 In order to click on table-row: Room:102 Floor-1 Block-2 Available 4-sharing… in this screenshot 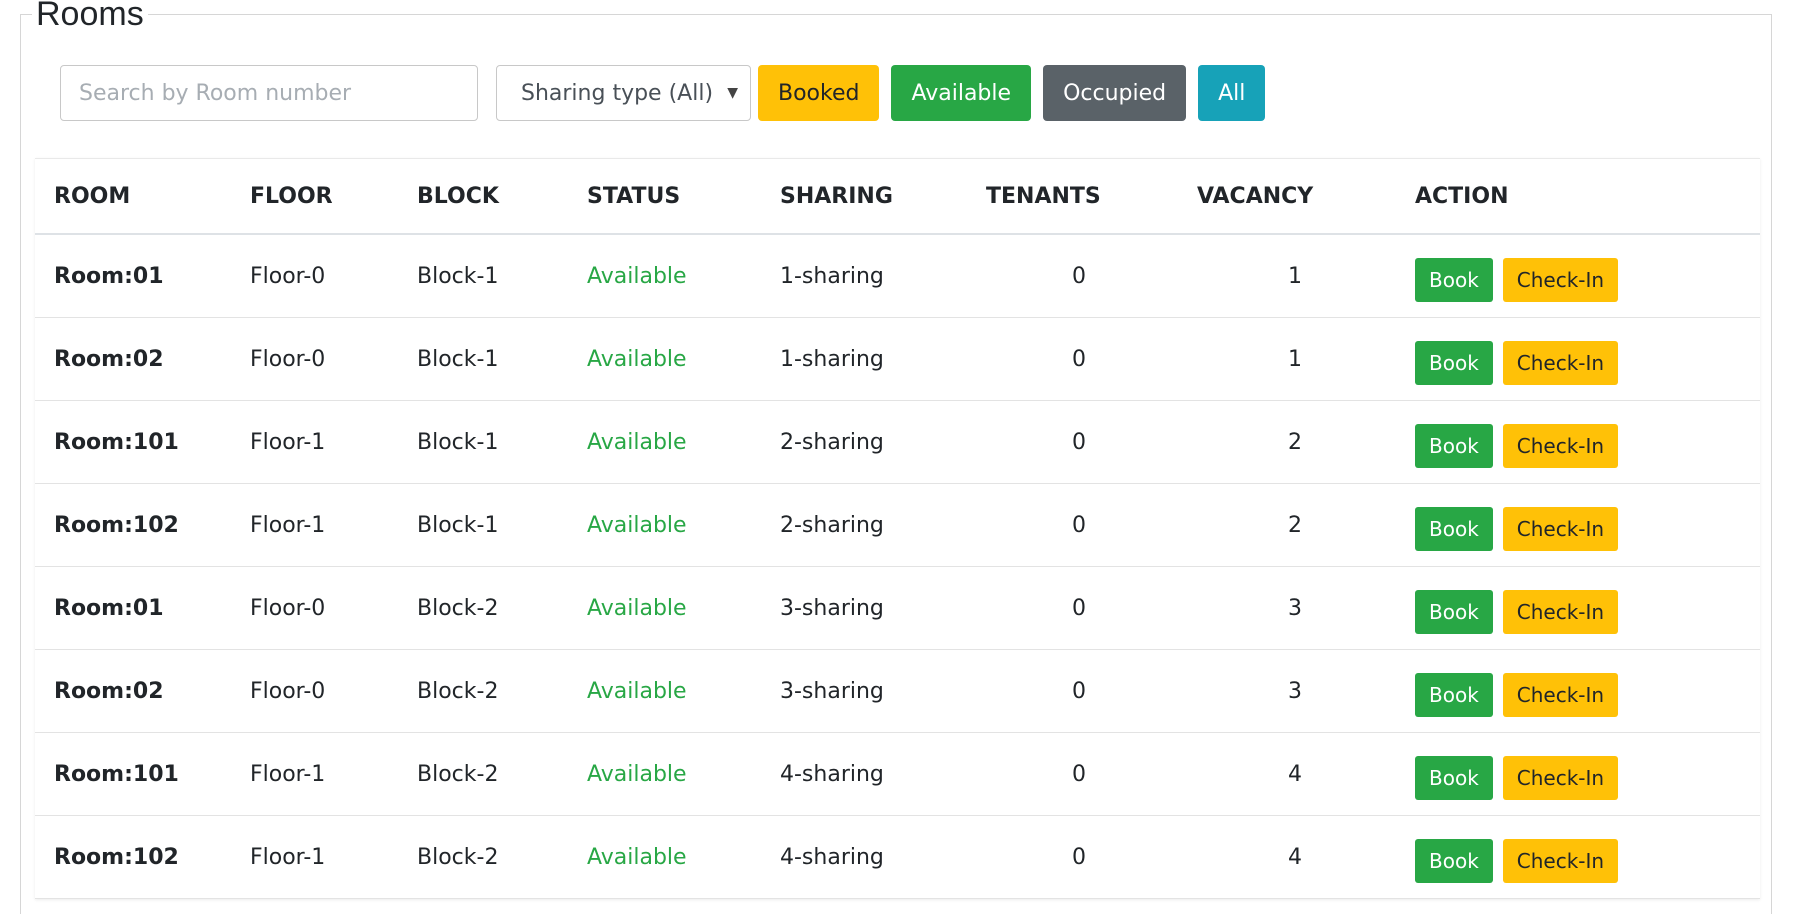, I will do `click(897, 857)`.